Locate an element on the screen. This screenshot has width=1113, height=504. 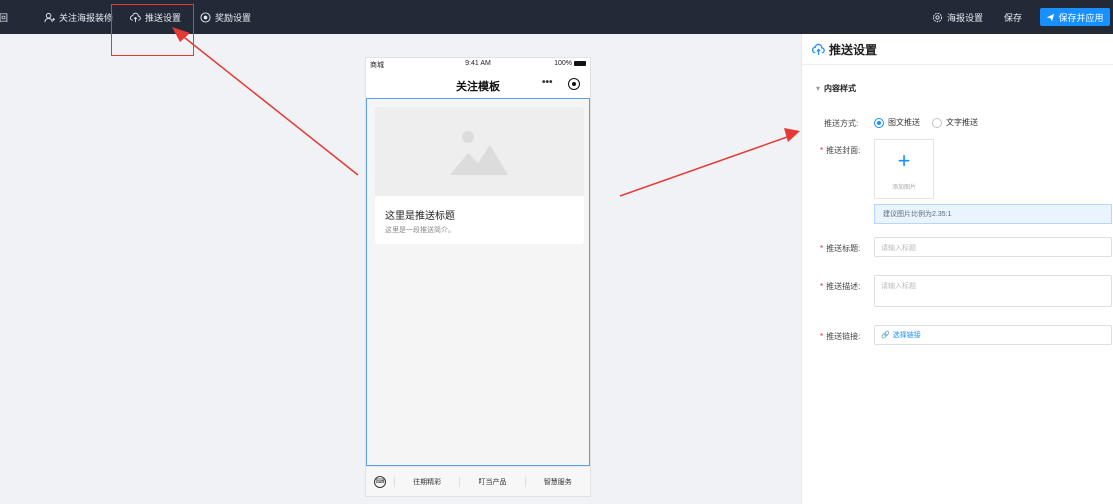
caret-down-icon: ▾ is located at coordinates (818, 88).